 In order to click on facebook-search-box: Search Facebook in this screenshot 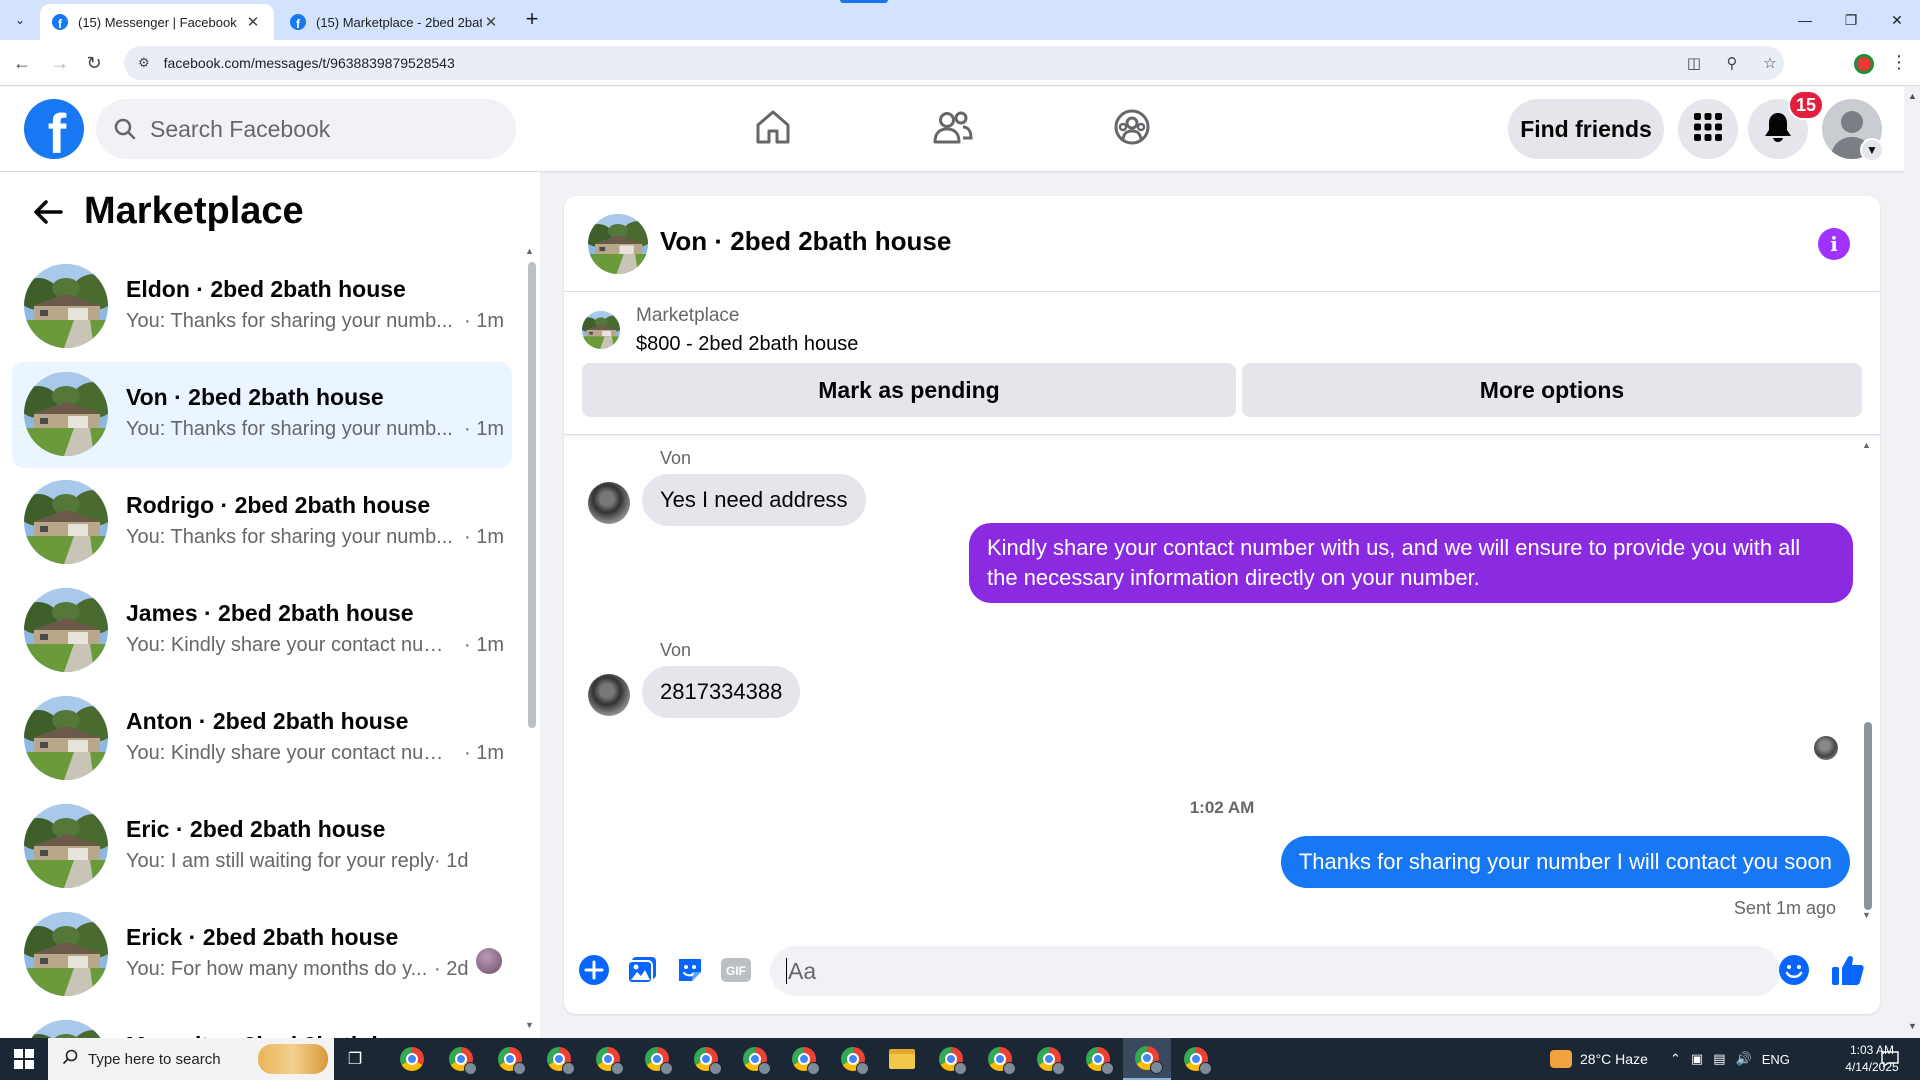, I will do `click(306, 129)`.